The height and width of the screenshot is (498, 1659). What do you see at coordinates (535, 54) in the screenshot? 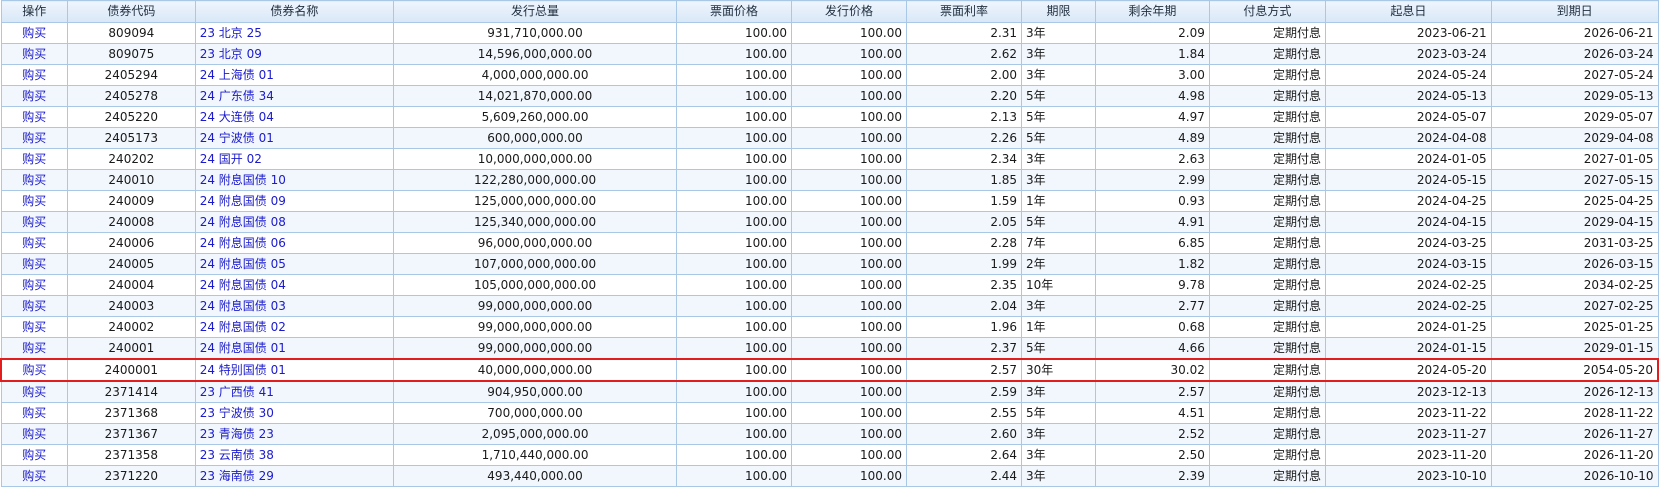
I see `issue-total: 14,596,000,000.00` at bounding box center [535, 54].